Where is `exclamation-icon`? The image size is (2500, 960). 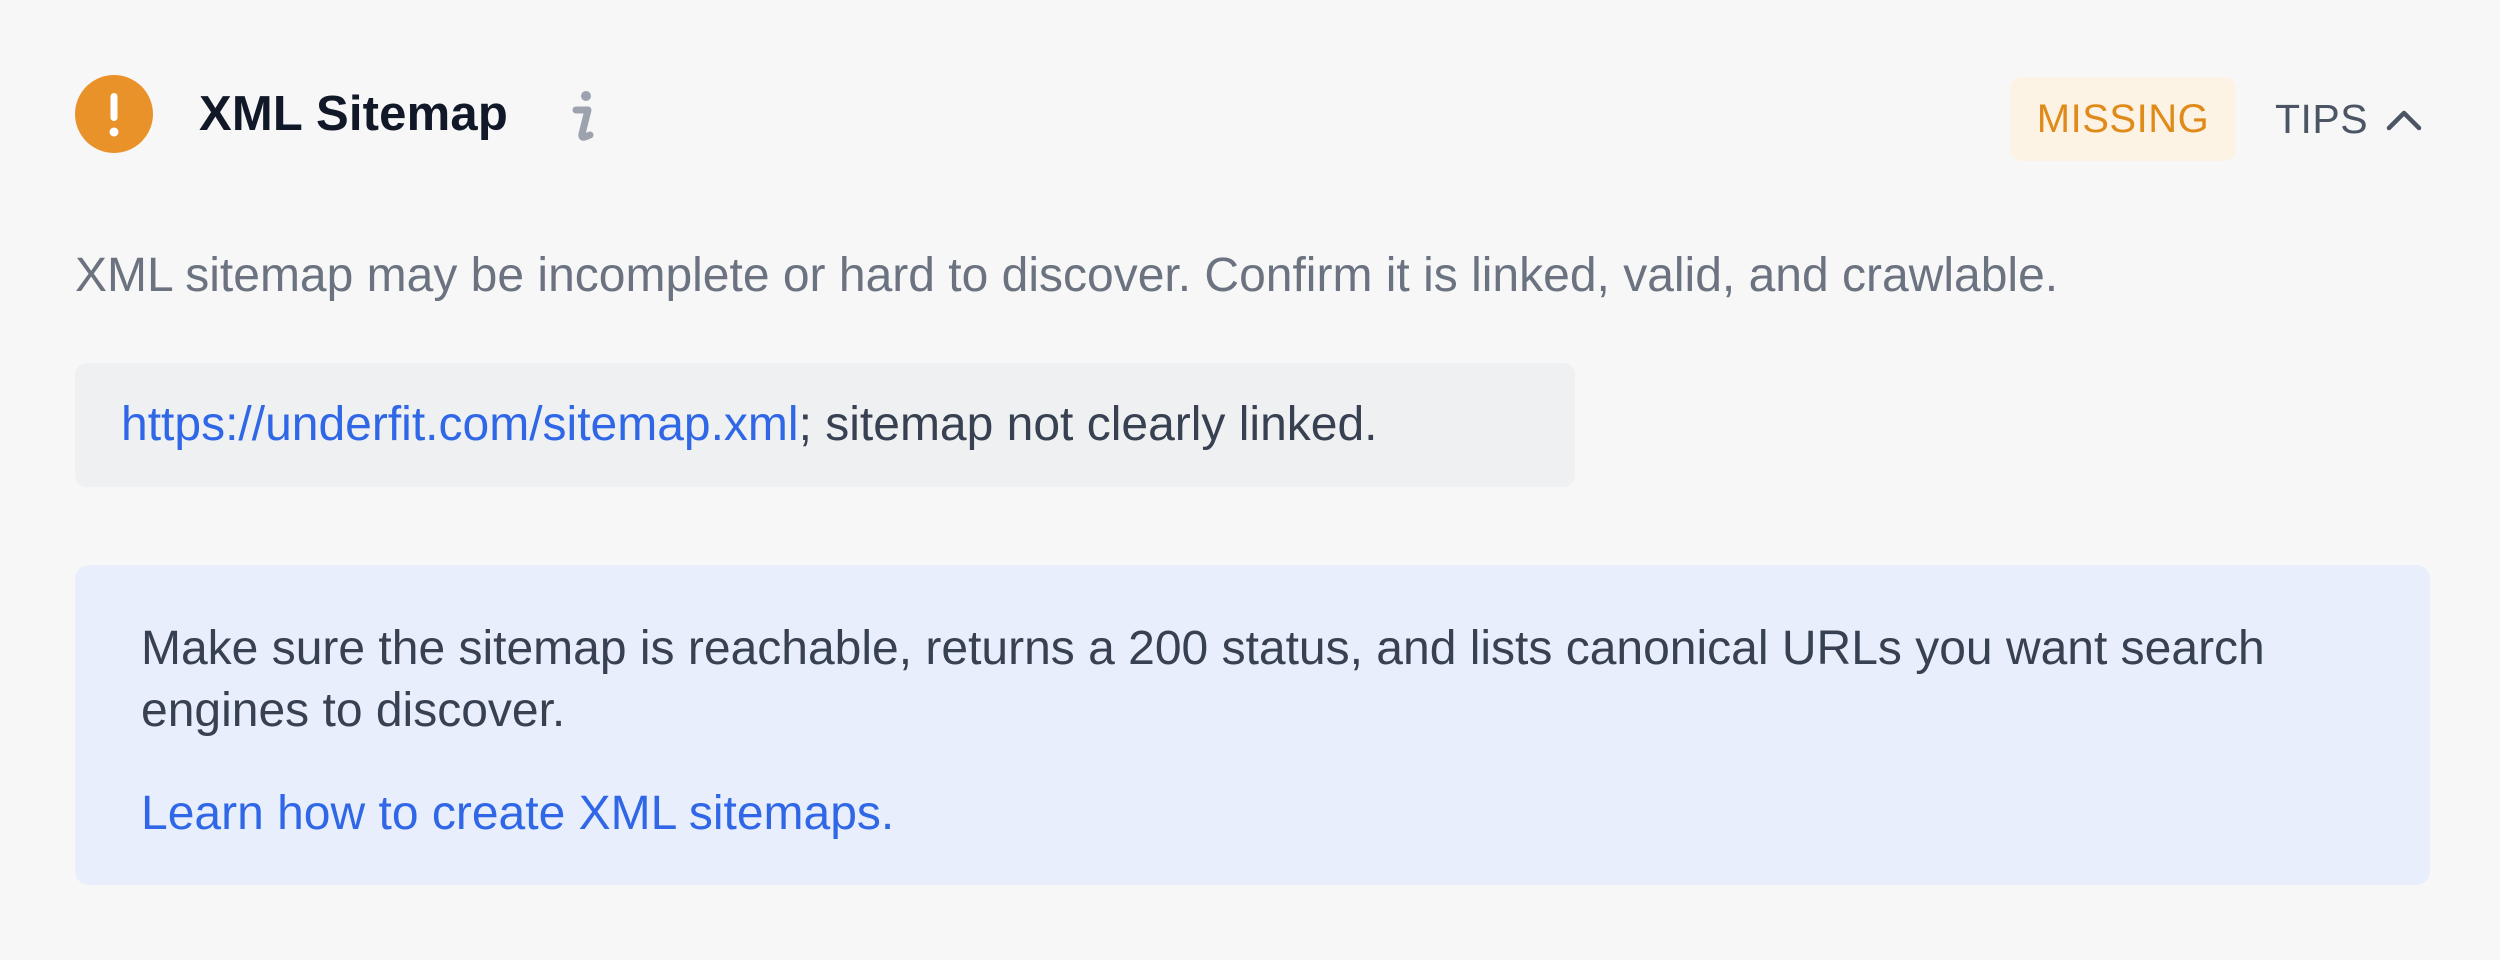 exclamation-icon is located at coordinates (114, 115).